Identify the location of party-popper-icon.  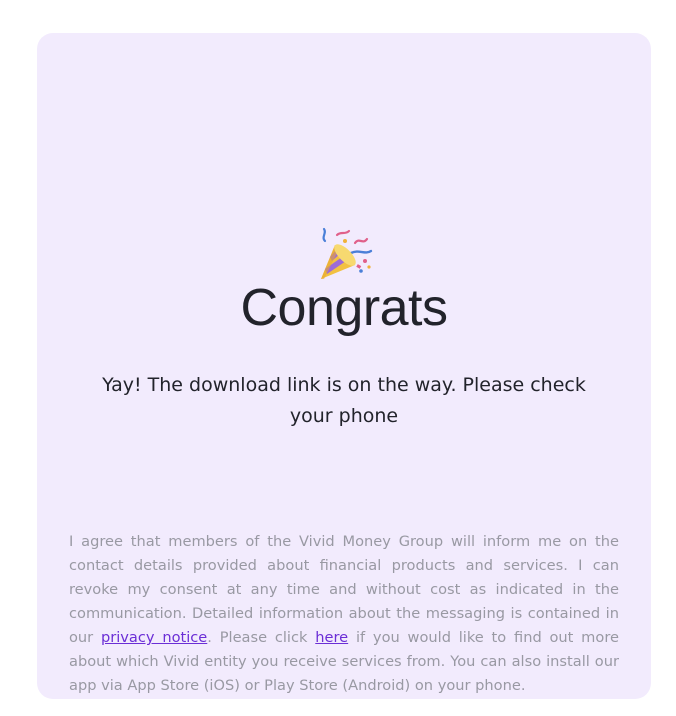
(347, 253).